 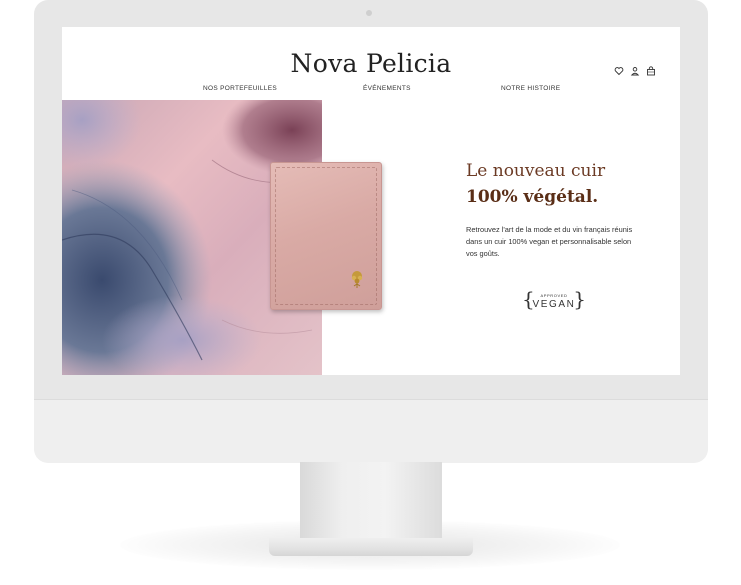 I want to click on badge-approved-text: APPROVED, so click(x=554, y=295).